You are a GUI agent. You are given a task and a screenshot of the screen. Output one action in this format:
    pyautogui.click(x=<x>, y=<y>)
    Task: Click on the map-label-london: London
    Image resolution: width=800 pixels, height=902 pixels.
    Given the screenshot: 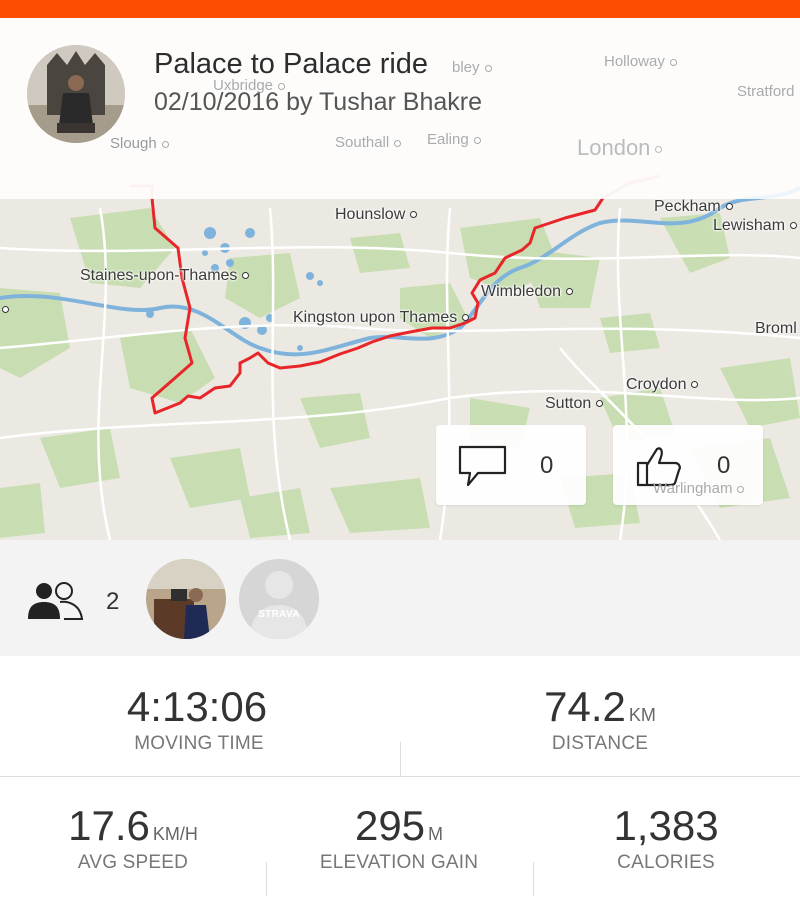 What is the action you would take?
    pyautogui.click(x=620, y=148)
    